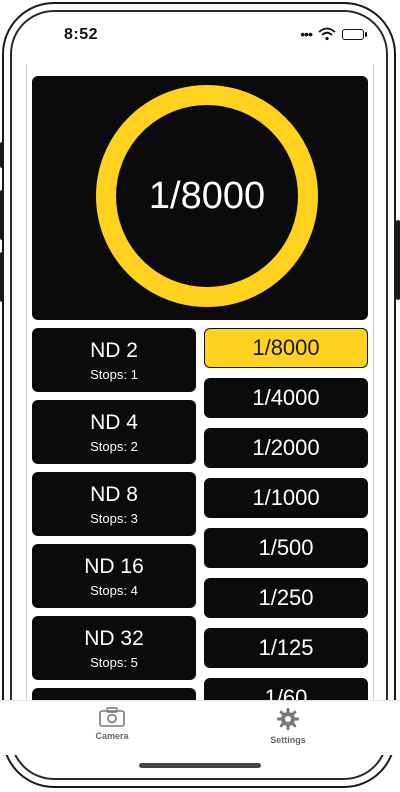 The height and width of the screenshot is (792, 400). I want to click on cellular-signal-icon: •••, so click(306, 34).